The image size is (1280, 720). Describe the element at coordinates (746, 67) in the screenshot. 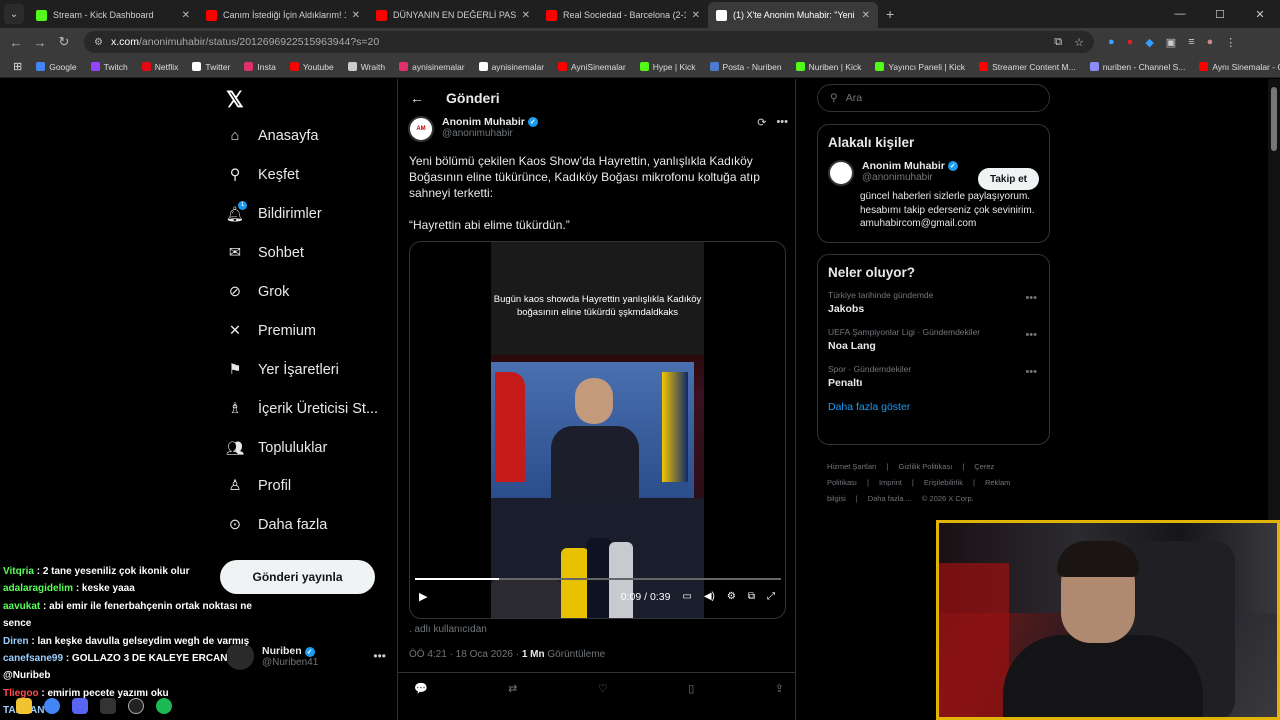

I see `bookmark-item: Posta - Nuriben` at that location.